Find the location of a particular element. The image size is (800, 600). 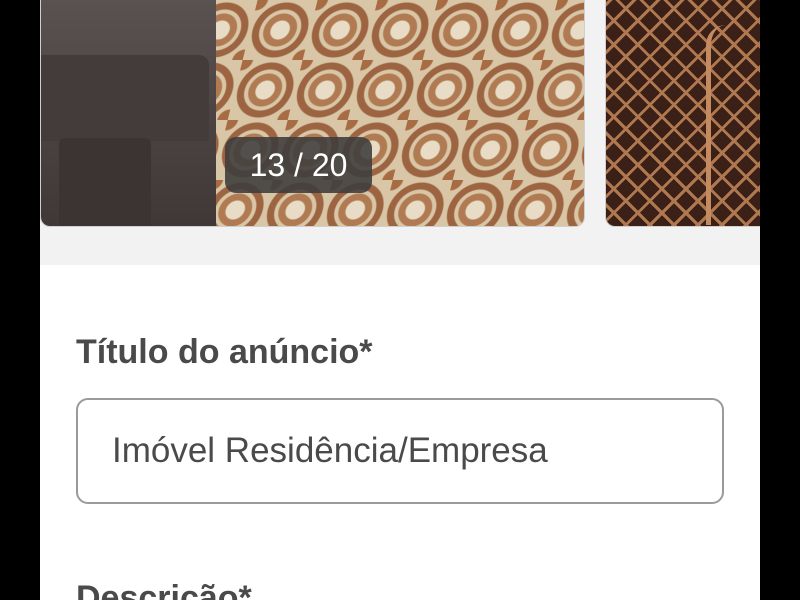

description-field-label: Descrição* is located at coordinates (164, 589).